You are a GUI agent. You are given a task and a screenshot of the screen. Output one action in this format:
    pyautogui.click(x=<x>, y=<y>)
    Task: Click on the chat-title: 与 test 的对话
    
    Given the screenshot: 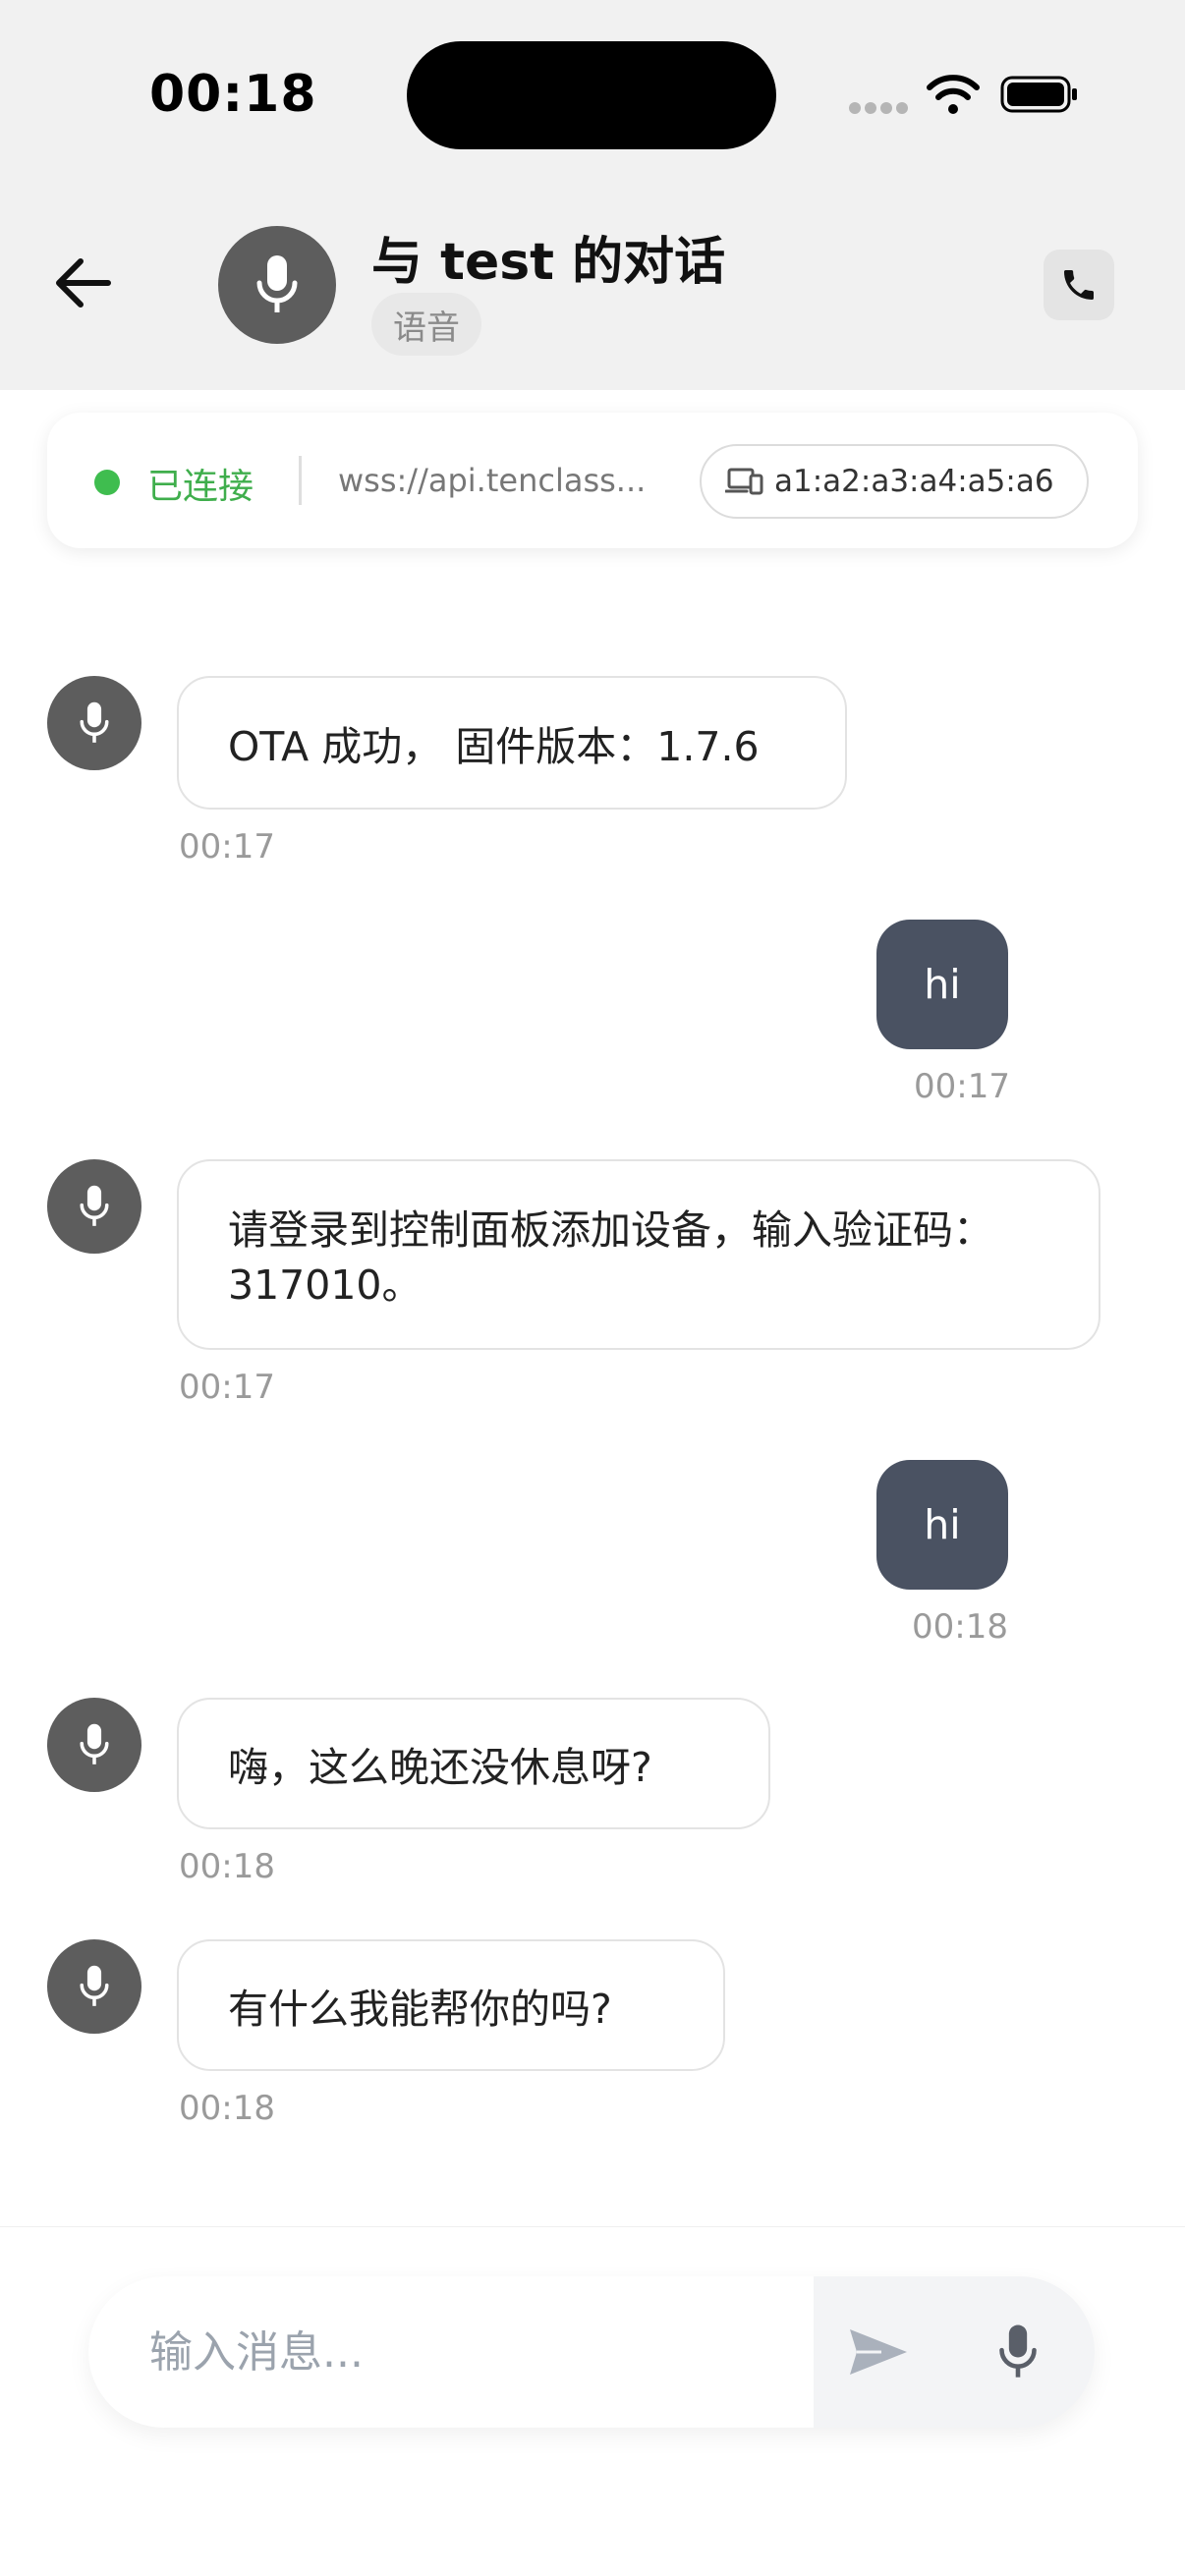 What is the action you would take?
    pyautogui.click(x=548, y=262)
    